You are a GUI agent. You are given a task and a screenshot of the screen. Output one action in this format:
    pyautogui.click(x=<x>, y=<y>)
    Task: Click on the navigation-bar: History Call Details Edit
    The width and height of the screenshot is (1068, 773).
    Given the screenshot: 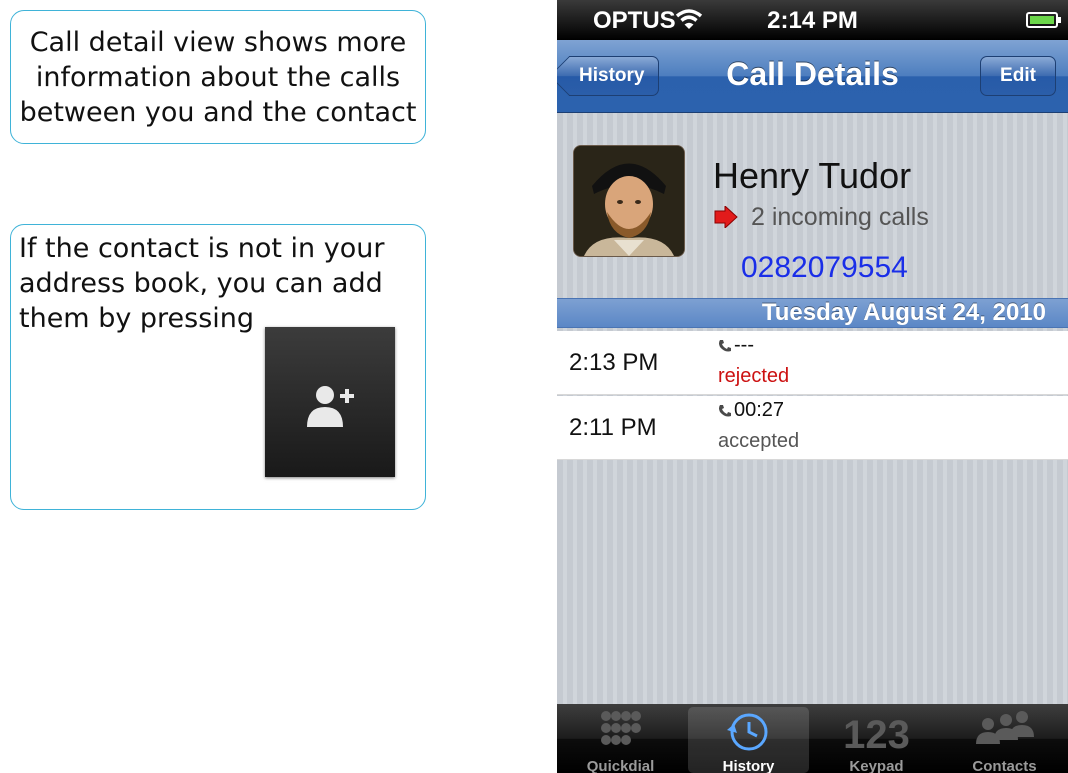 What is the action you would take?
    pyautogui.click(x=812, y=76)
    